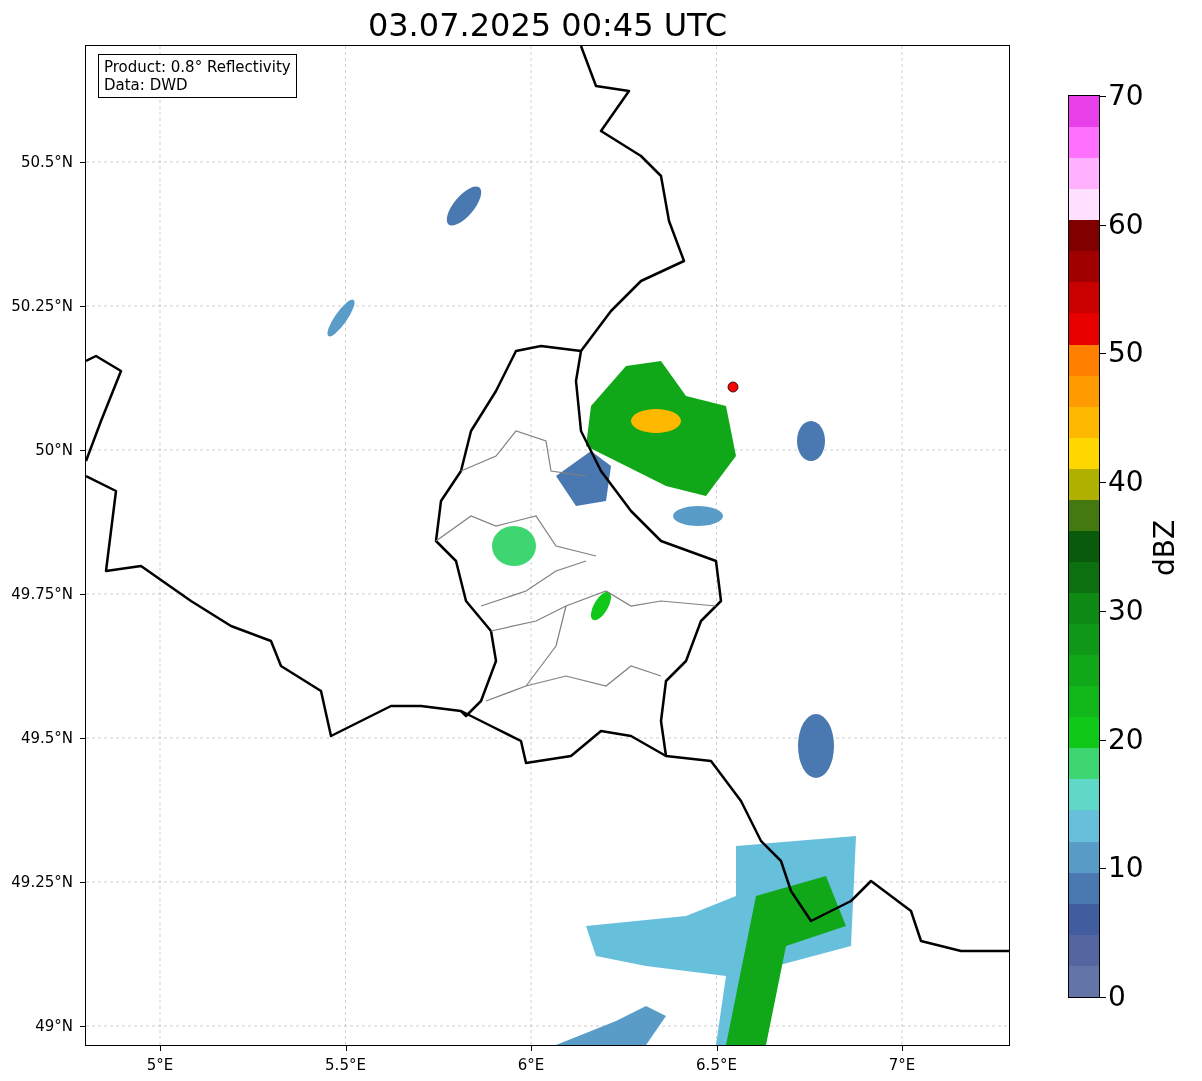 This screenshot has height=1081, width=1202. Describe the element at coordinates (160, 1065) in the screenshot. I see `x-tick-label: 5°E` at that location.